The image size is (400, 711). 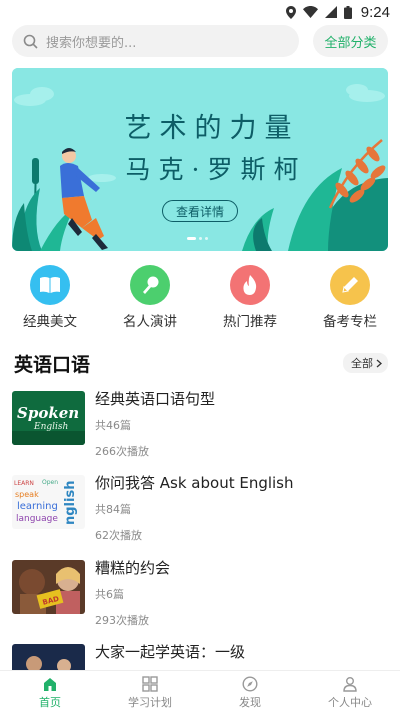 I want to click on svg-text: LEARN, so click(x=24, y=483).